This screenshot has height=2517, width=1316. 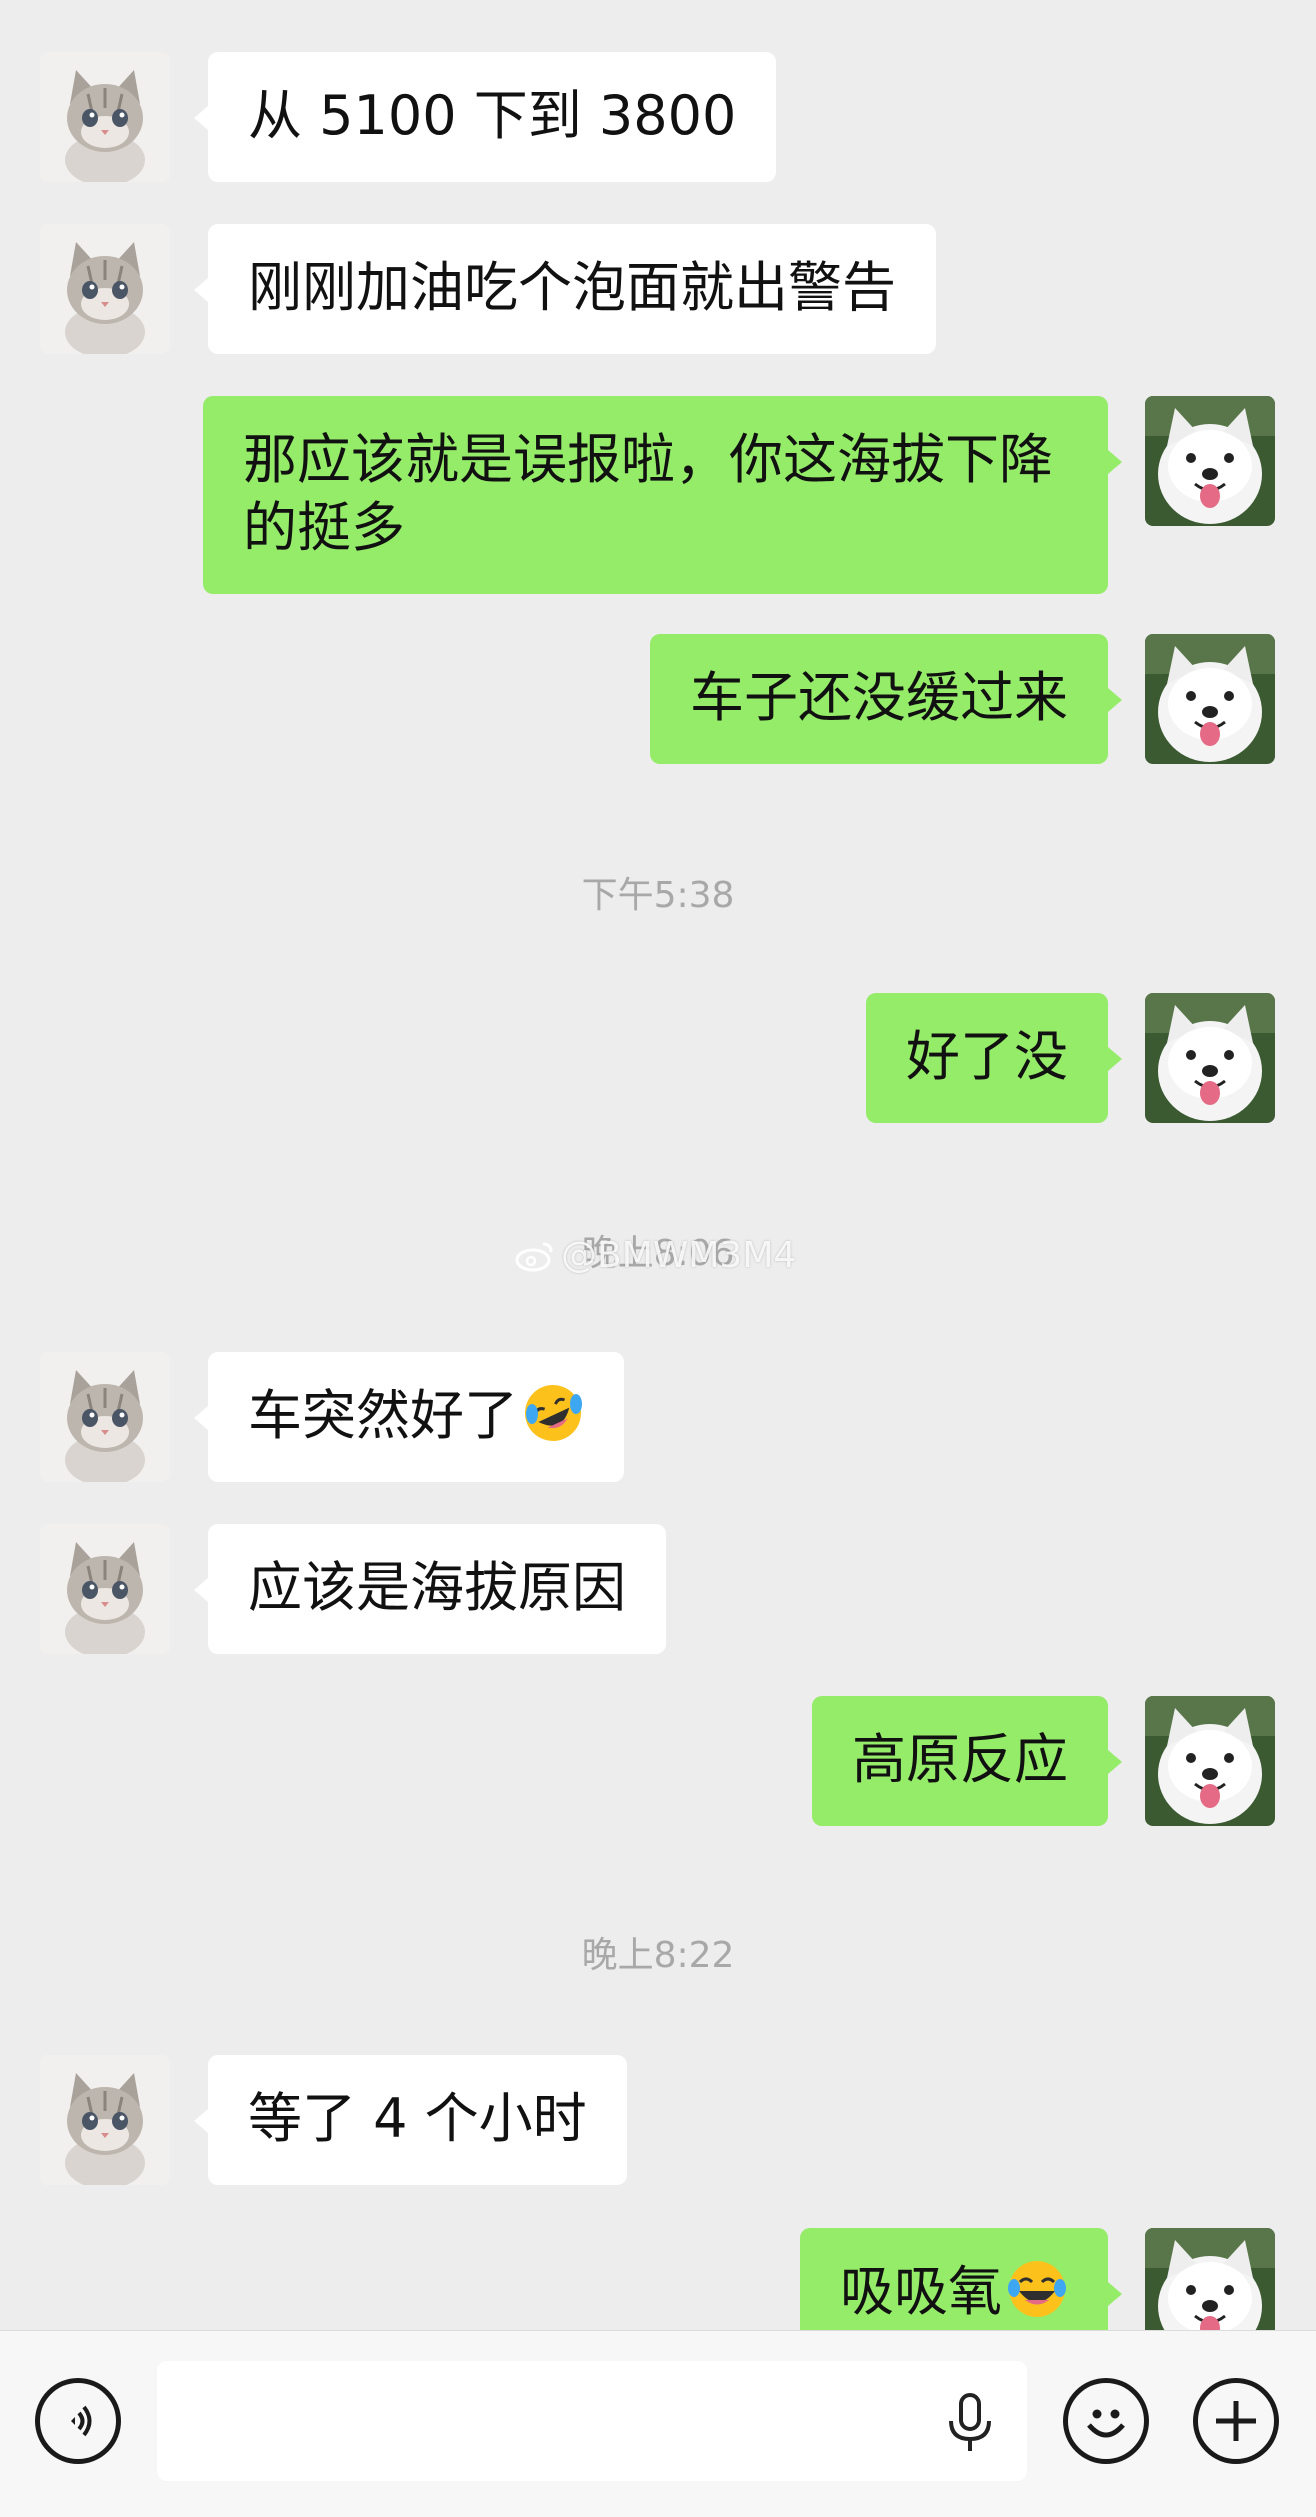 I want to click on outgoing-message-bubble: 吸吸氧, so click(x=961, y=2279).